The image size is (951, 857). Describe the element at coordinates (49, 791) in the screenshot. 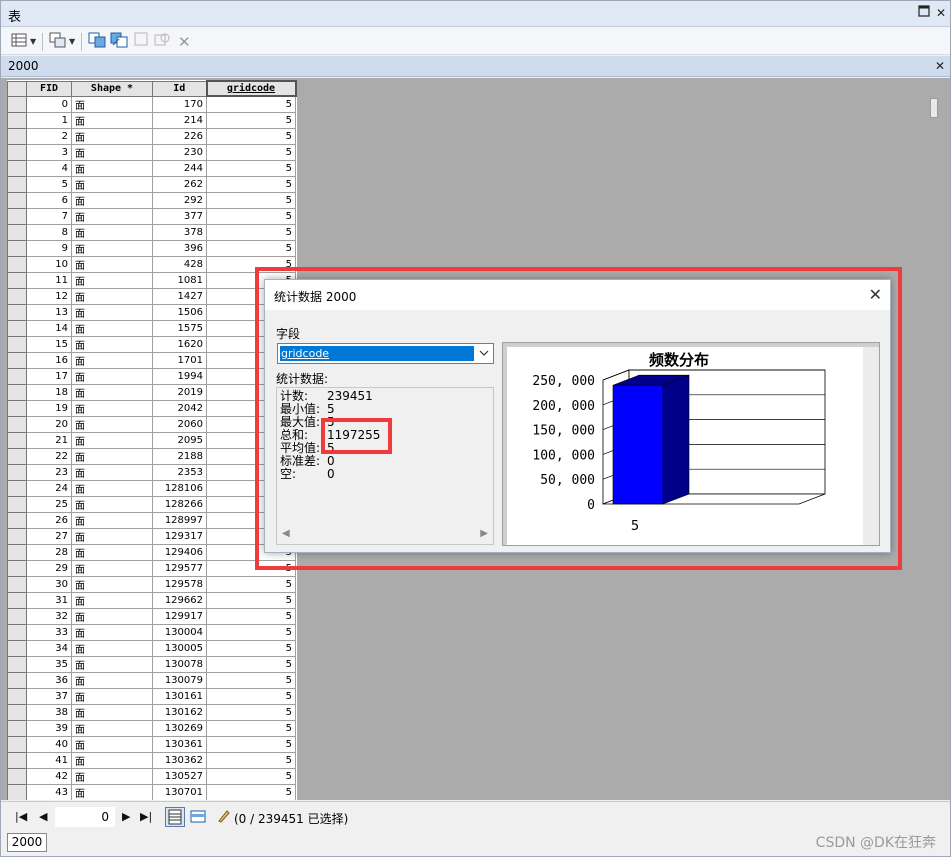

I see `cell-fid: 43` at that location.